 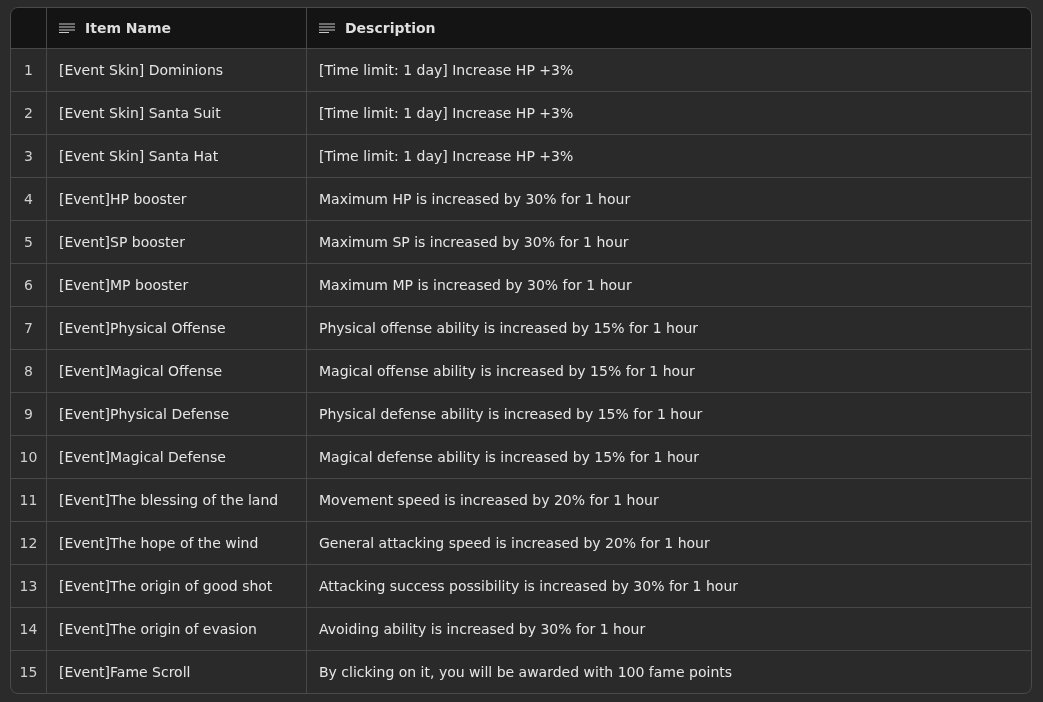 I want to click on row-number: 12, so click(x=28, y=543).